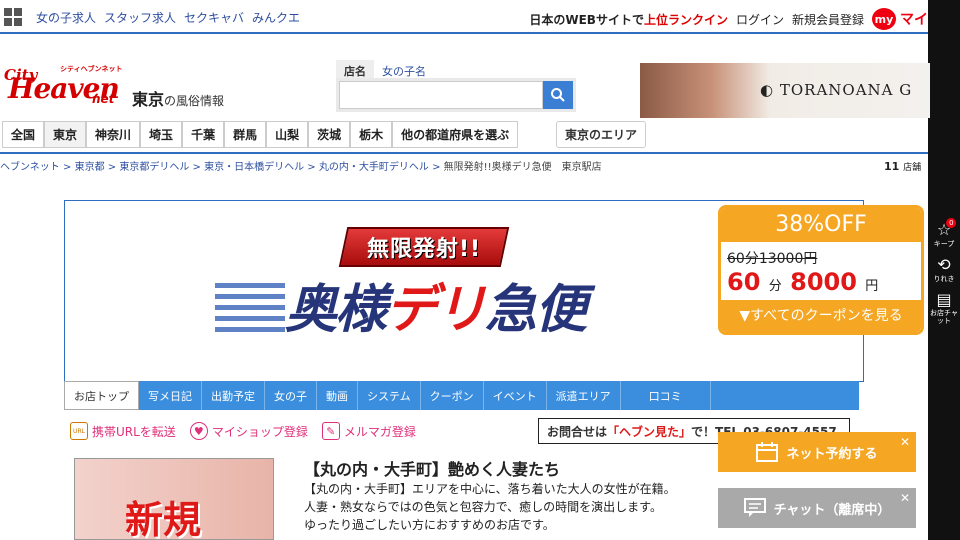  What do you see at coordinates (154, 167) in the screenshot?
I see `breadcrumb-item: 東京都デリヘル` at bounding box center [154, 167].